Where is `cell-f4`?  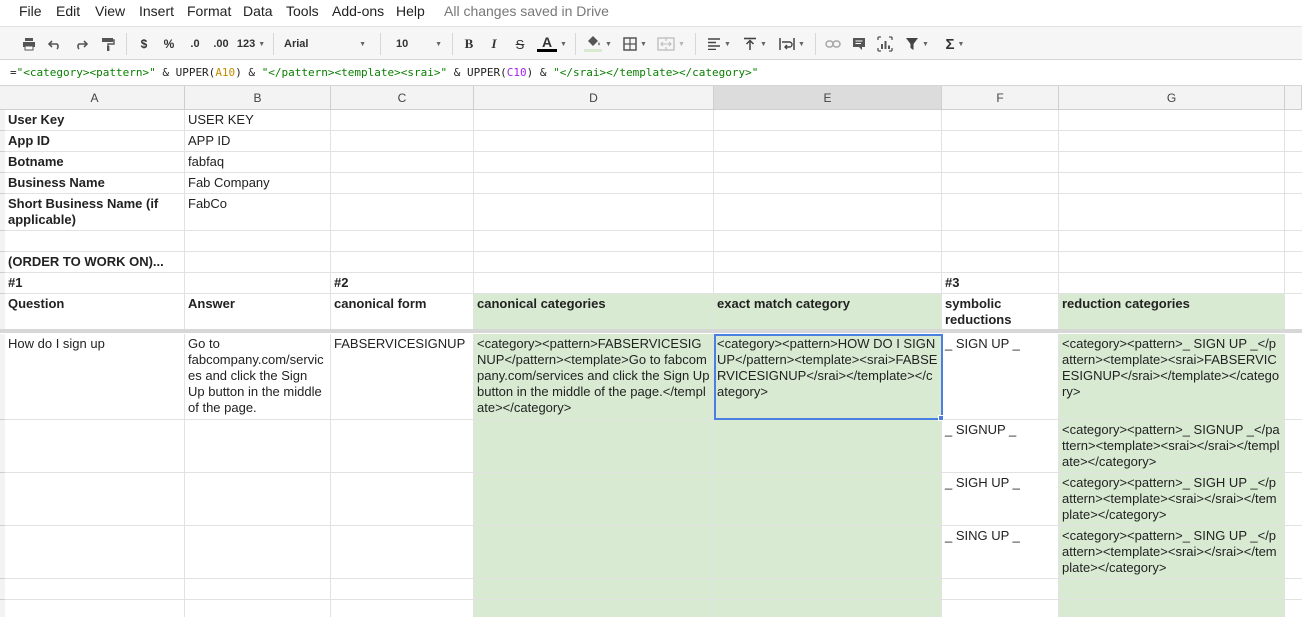 cell-f4 is located at coordinates (1000, 183).